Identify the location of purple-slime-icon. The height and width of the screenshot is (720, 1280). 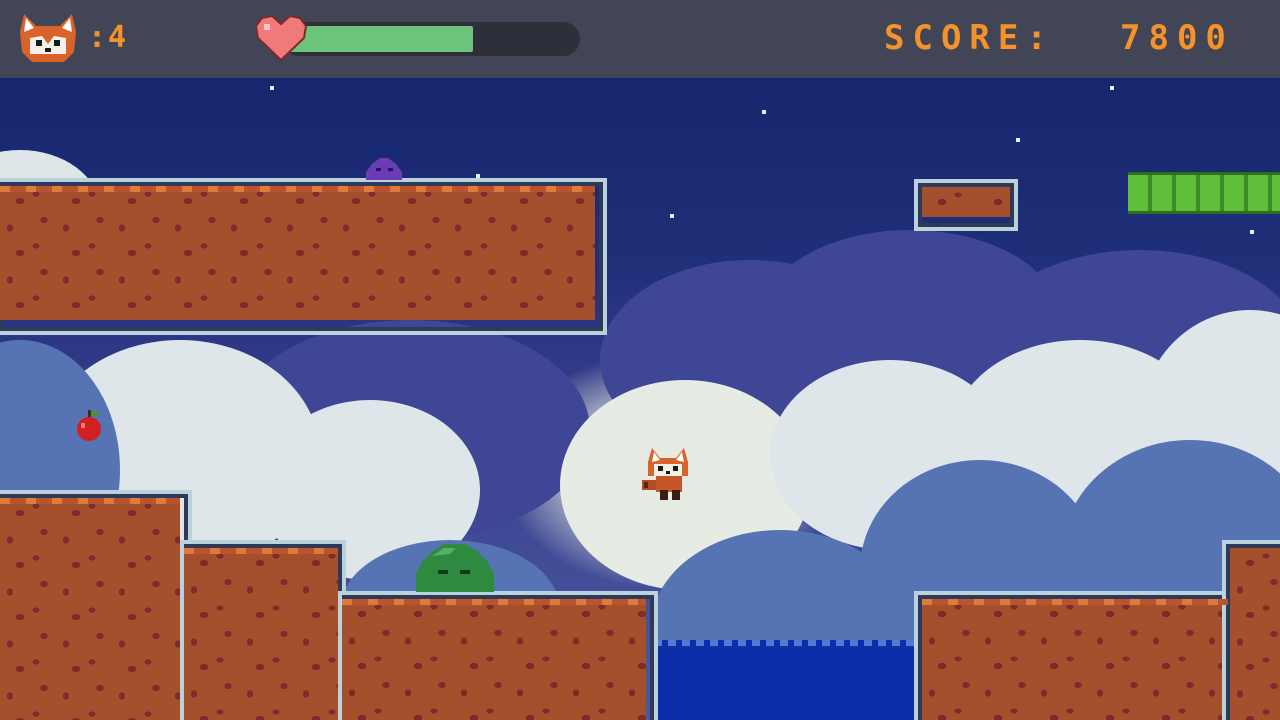
(384, 167).